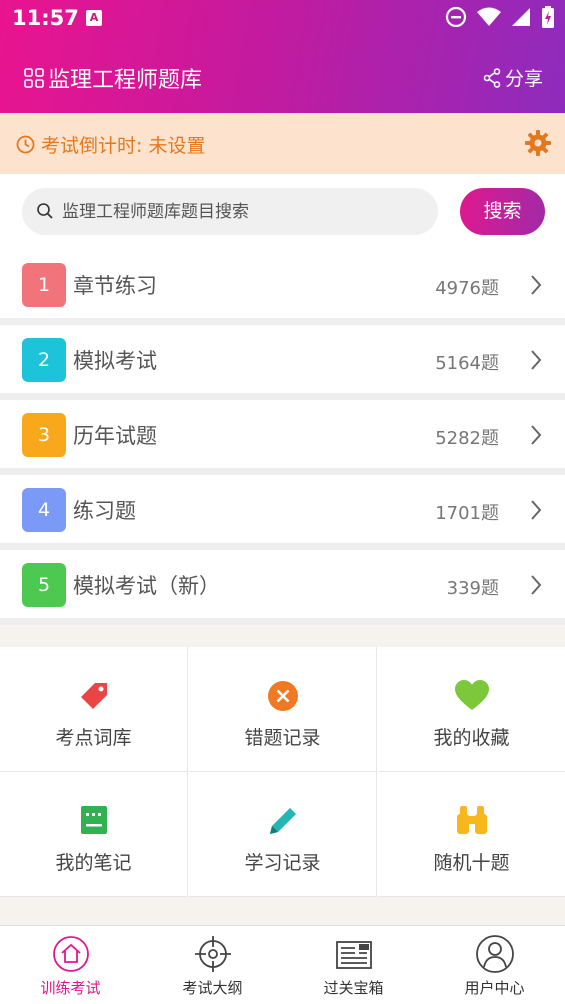  Describe the element at coordinates (282, 434) in the screenshot. I see `category-row: 3 历年试题 5282题` at that location.